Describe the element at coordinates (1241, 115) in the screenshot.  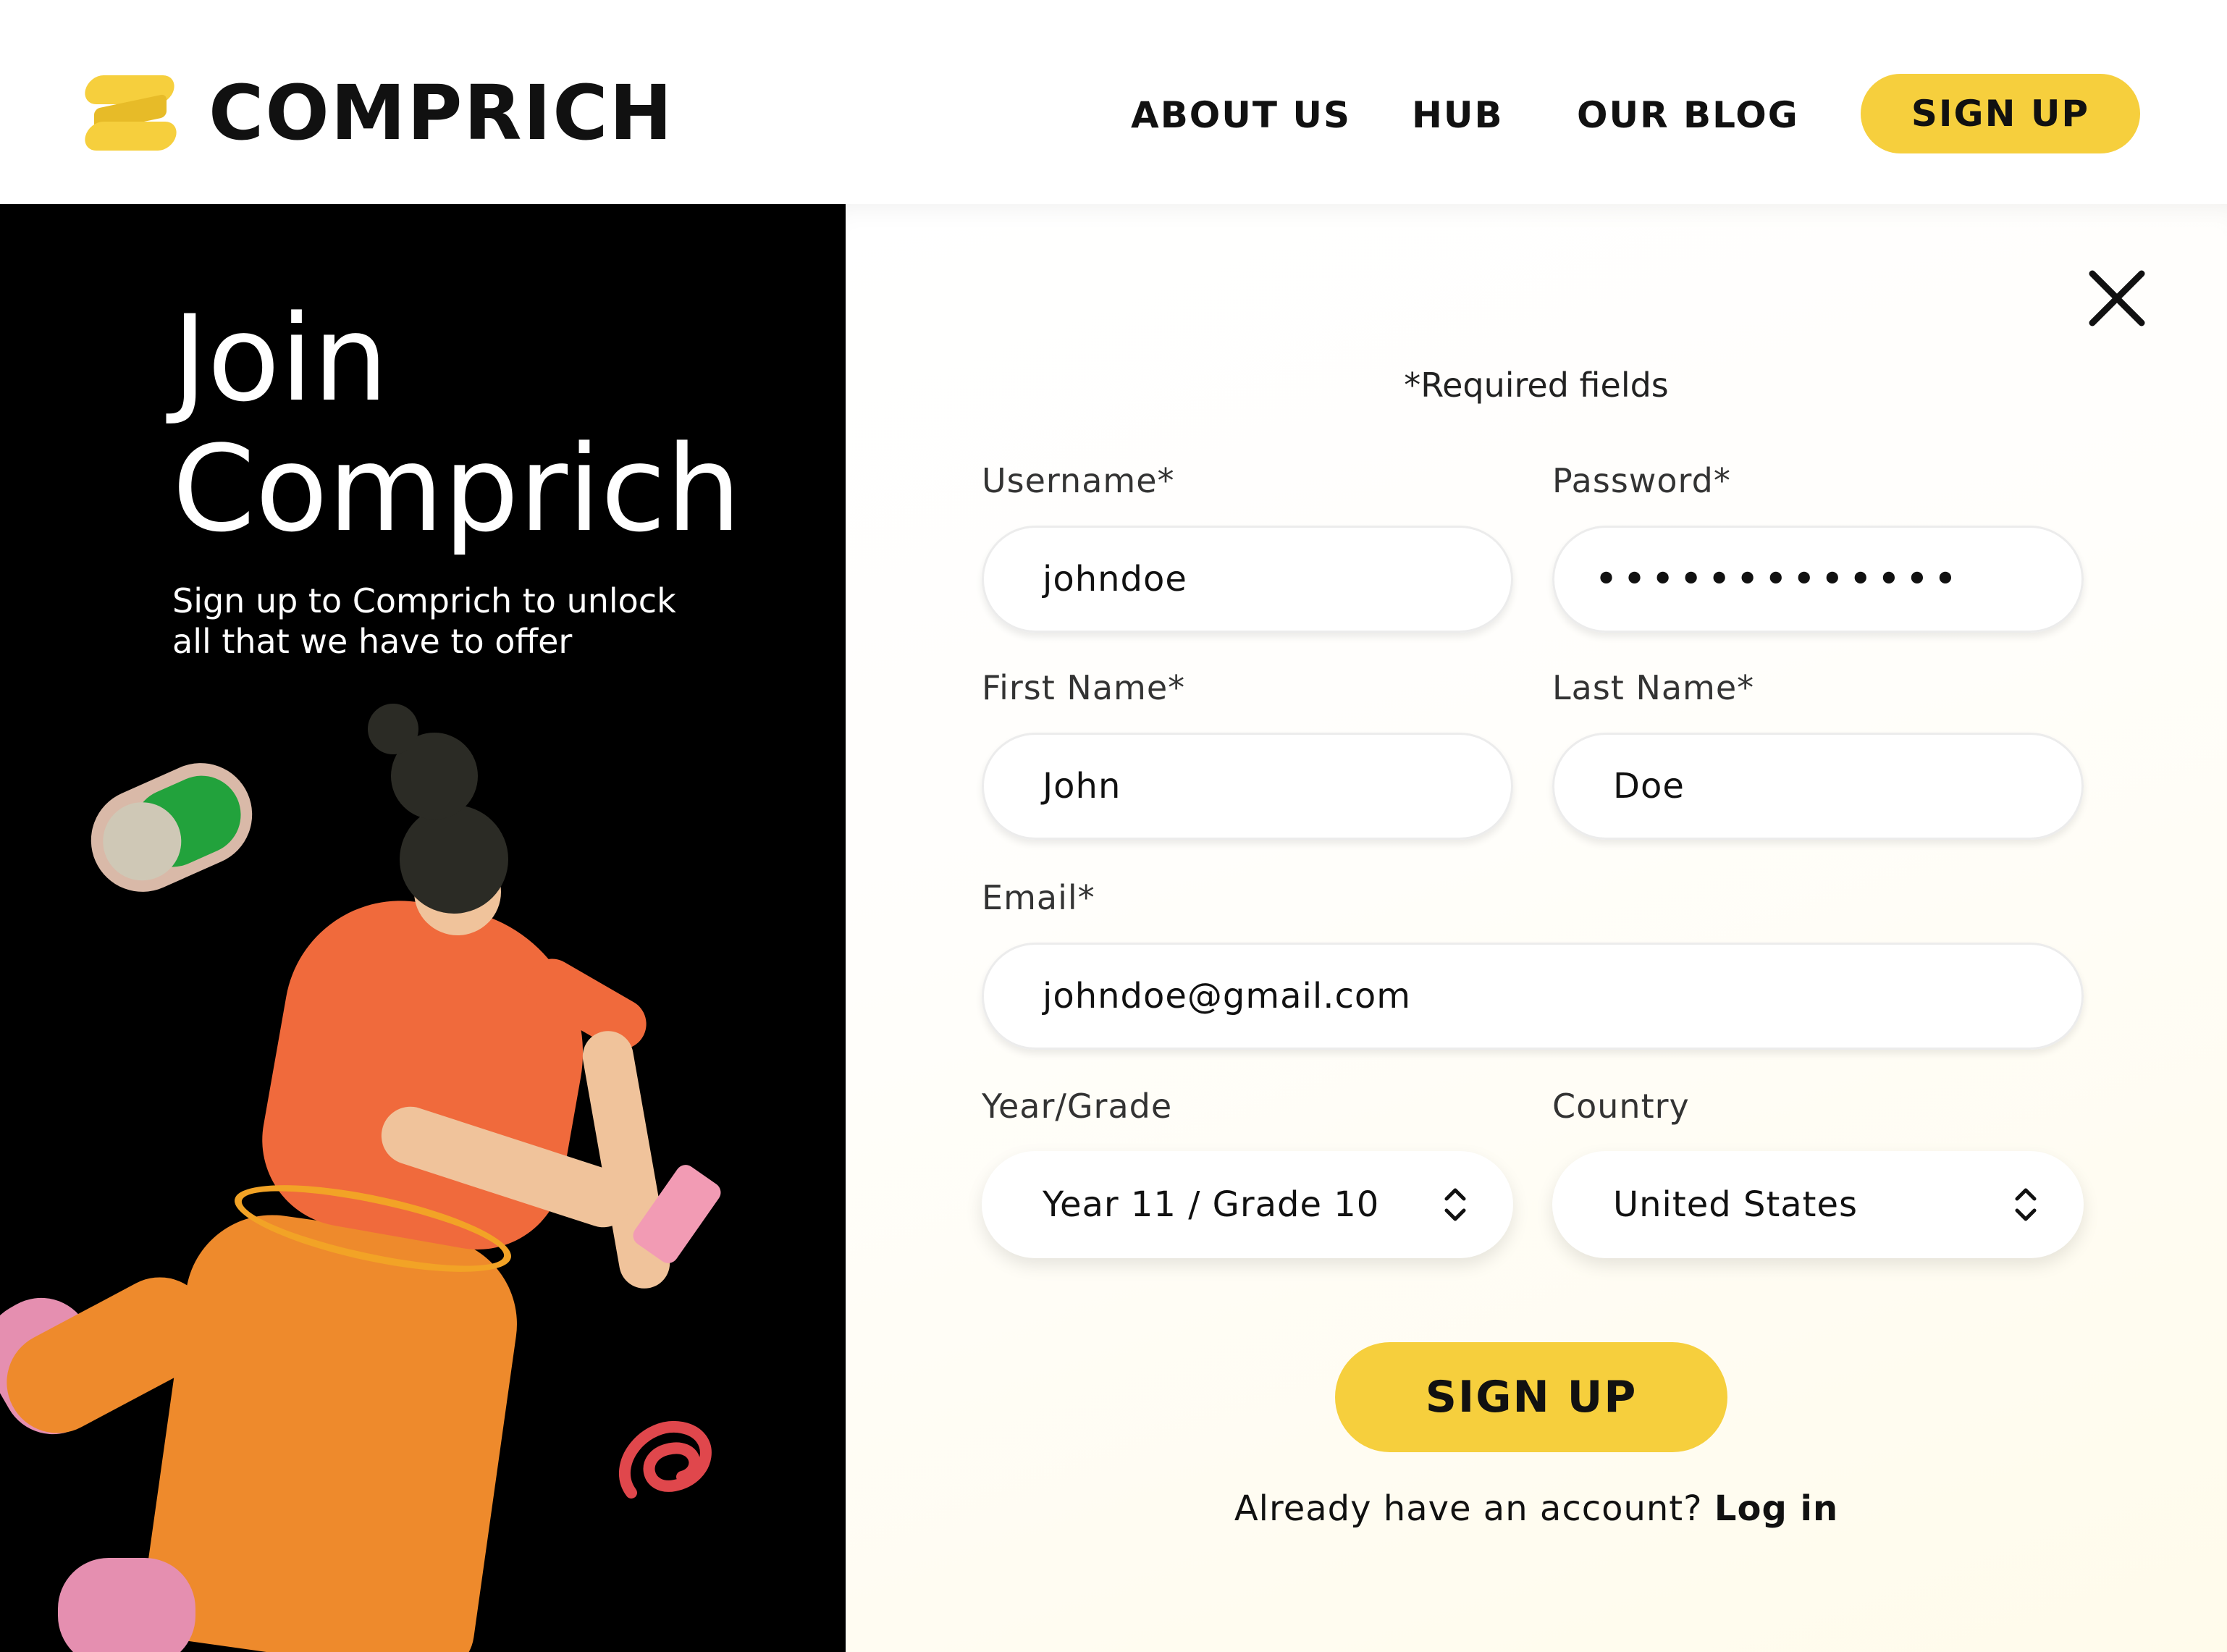
I see `nav-about-us: ABOUT US` at that location.